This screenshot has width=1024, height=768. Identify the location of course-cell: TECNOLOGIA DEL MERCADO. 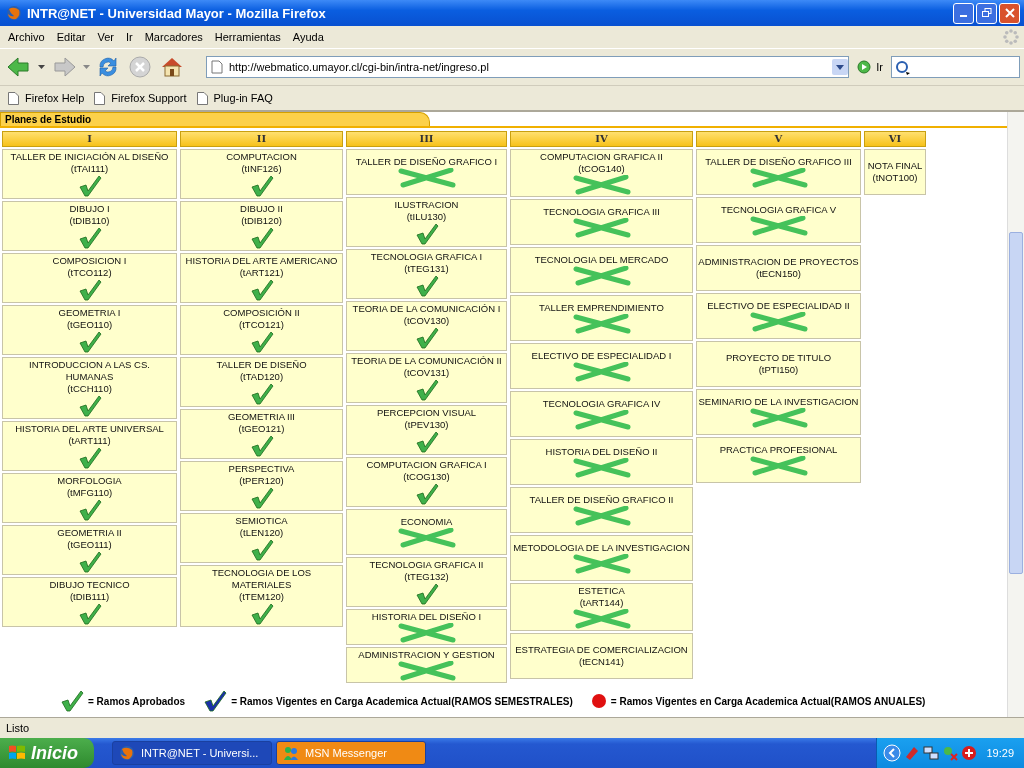
(601, 270).